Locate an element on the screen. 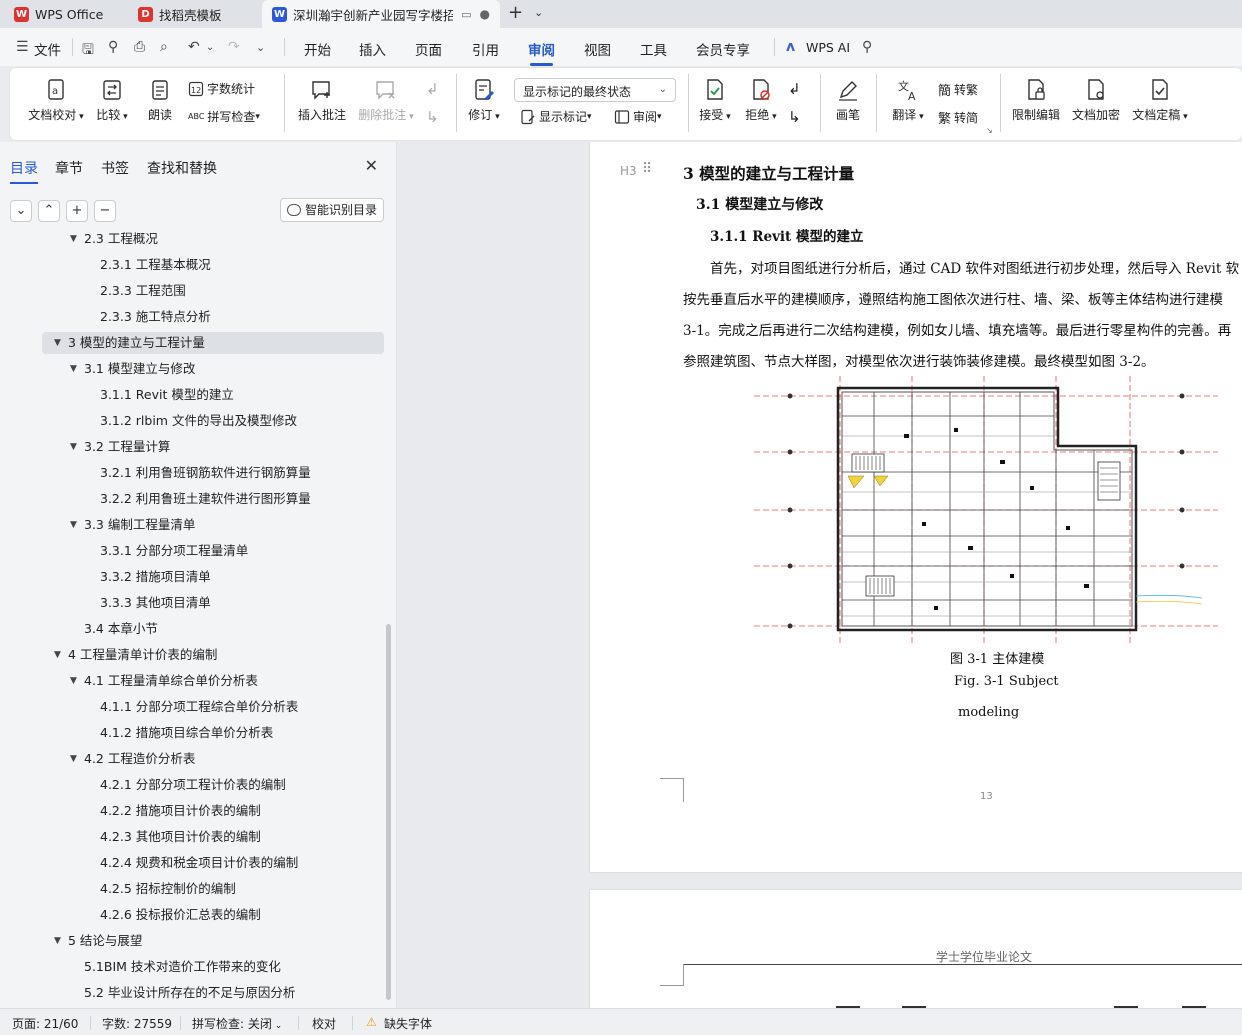  undo-dropdown-icon: ⌄ is located at coordinates (210, 47).